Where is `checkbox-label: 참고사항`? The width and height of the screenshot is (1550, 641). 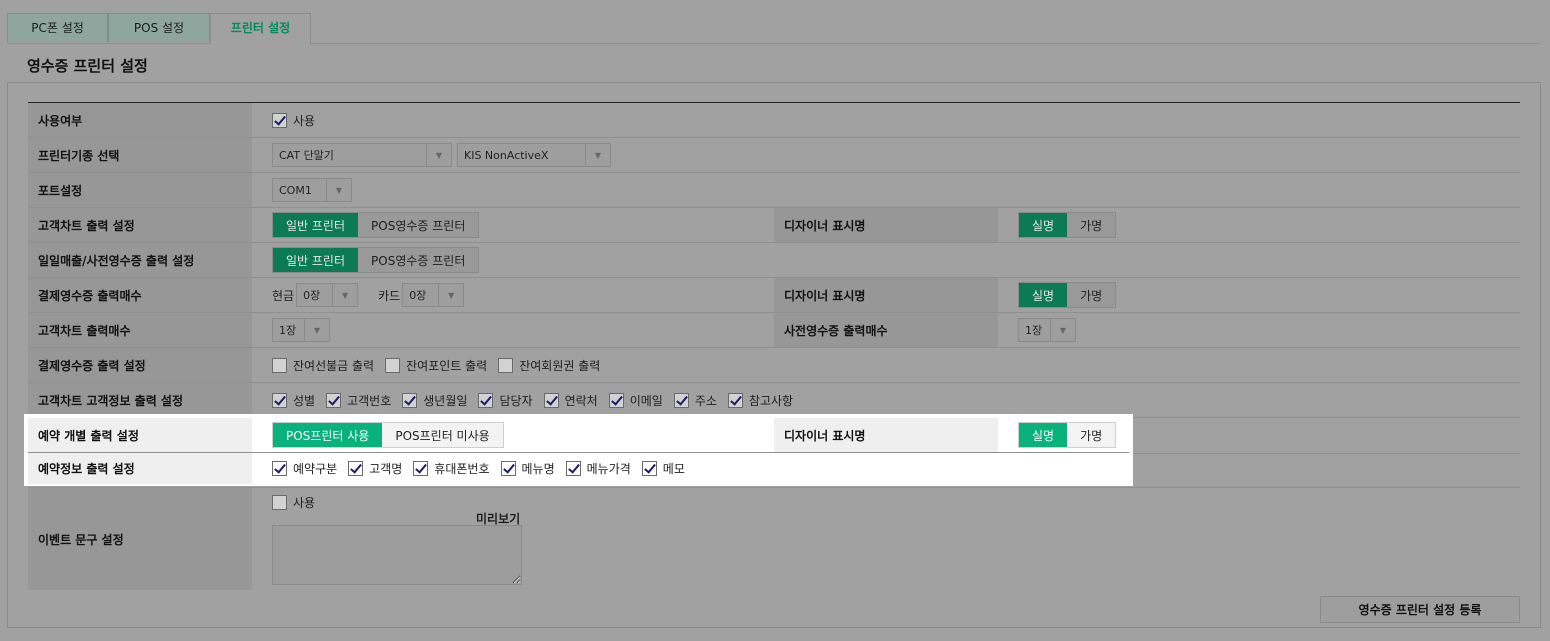
checkbox-label: 참고사항 is located at coordinates (771, 400).